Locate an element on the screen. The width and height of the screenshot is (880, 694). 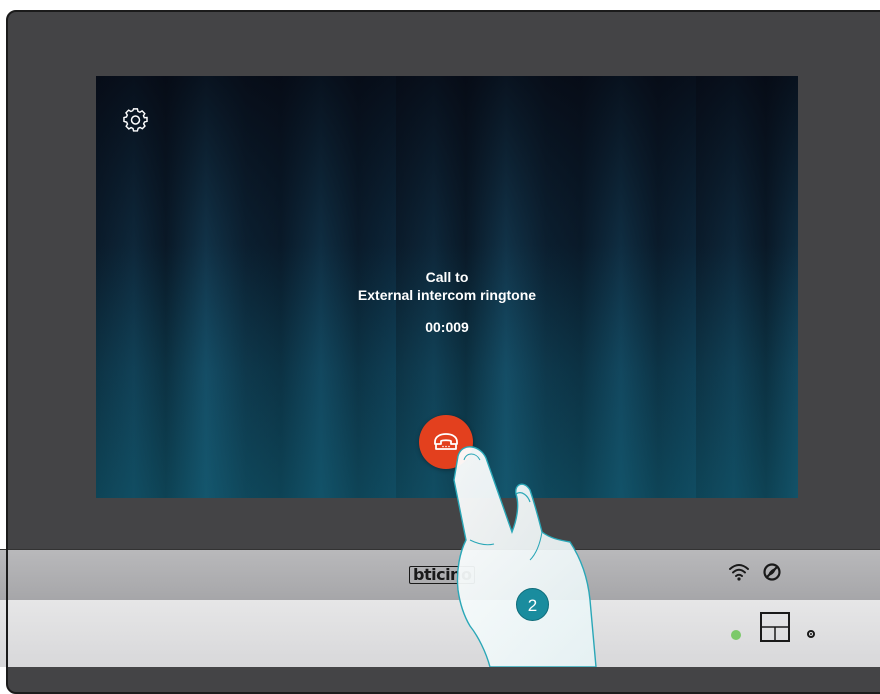
device-frame-edge is located at coordinates (7, 608).